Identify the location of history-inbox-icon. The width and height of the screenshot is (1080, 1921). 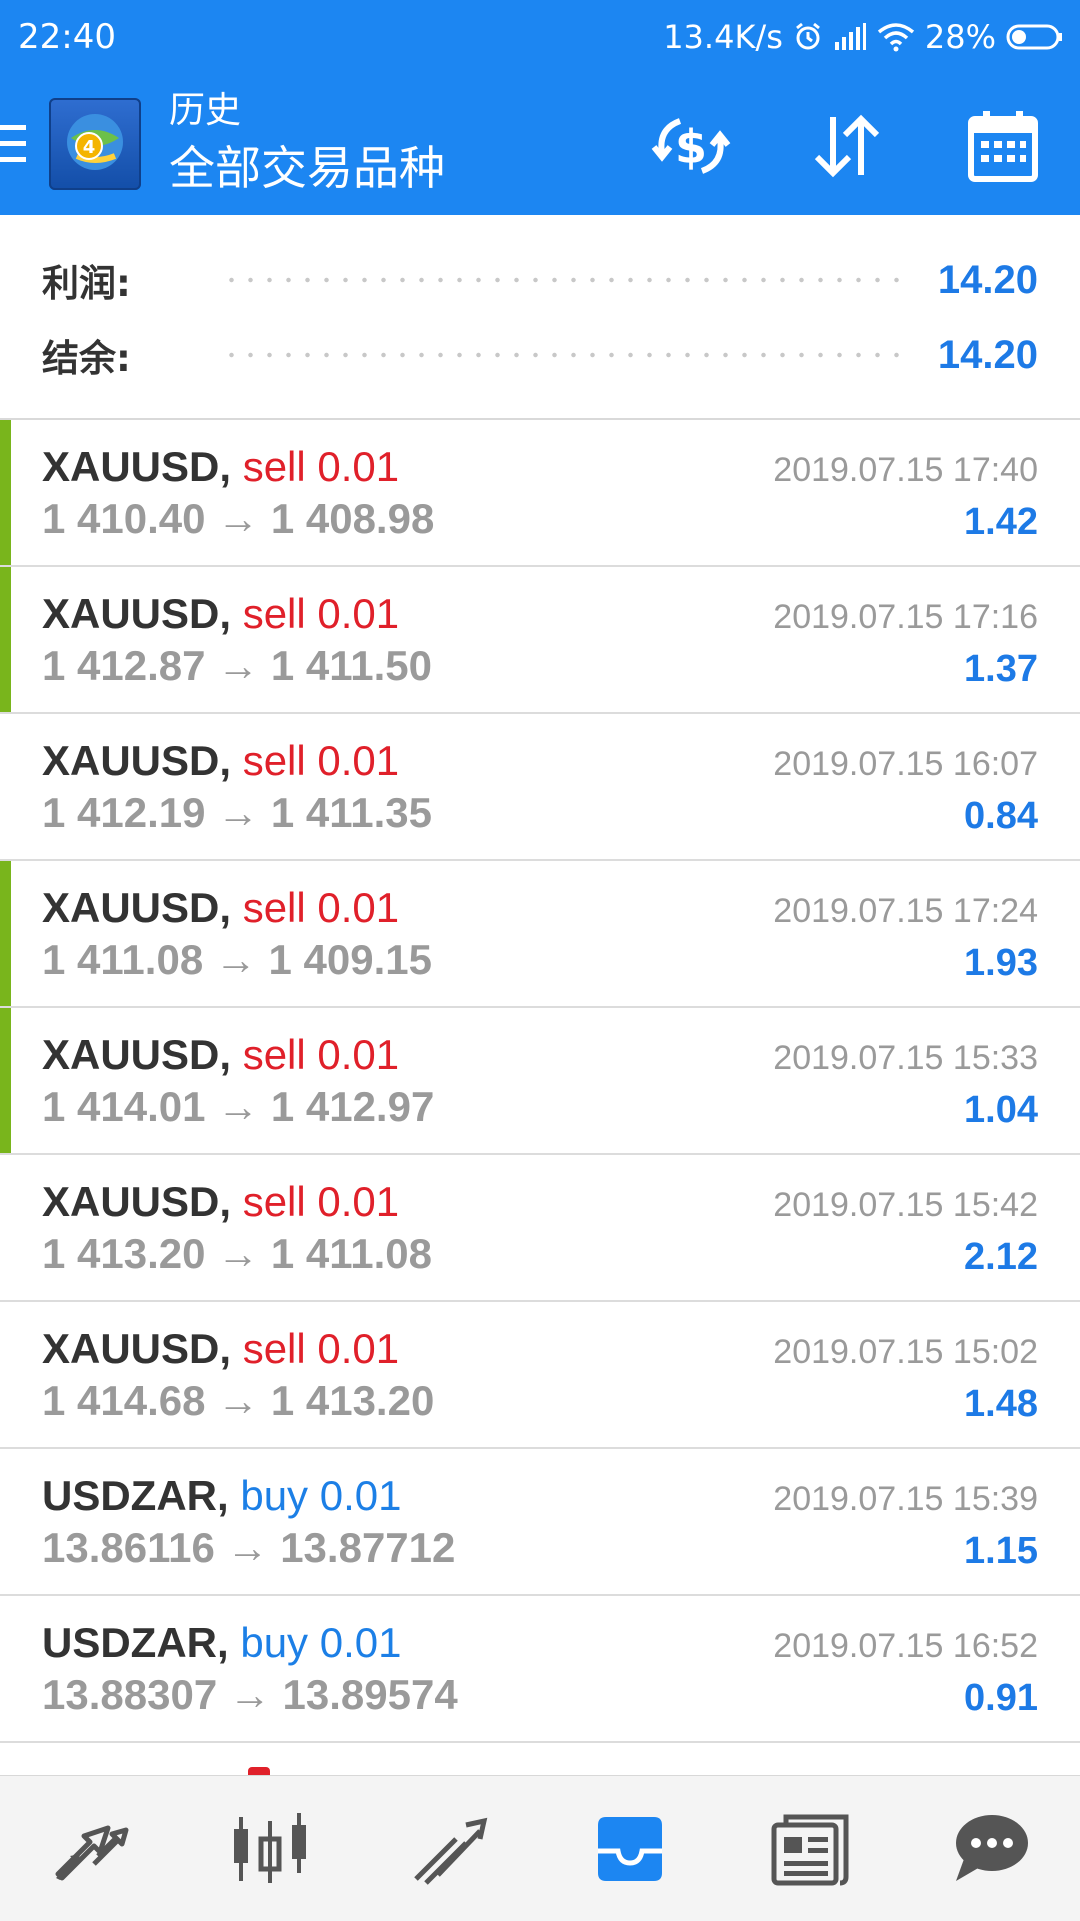
(630, 1849).